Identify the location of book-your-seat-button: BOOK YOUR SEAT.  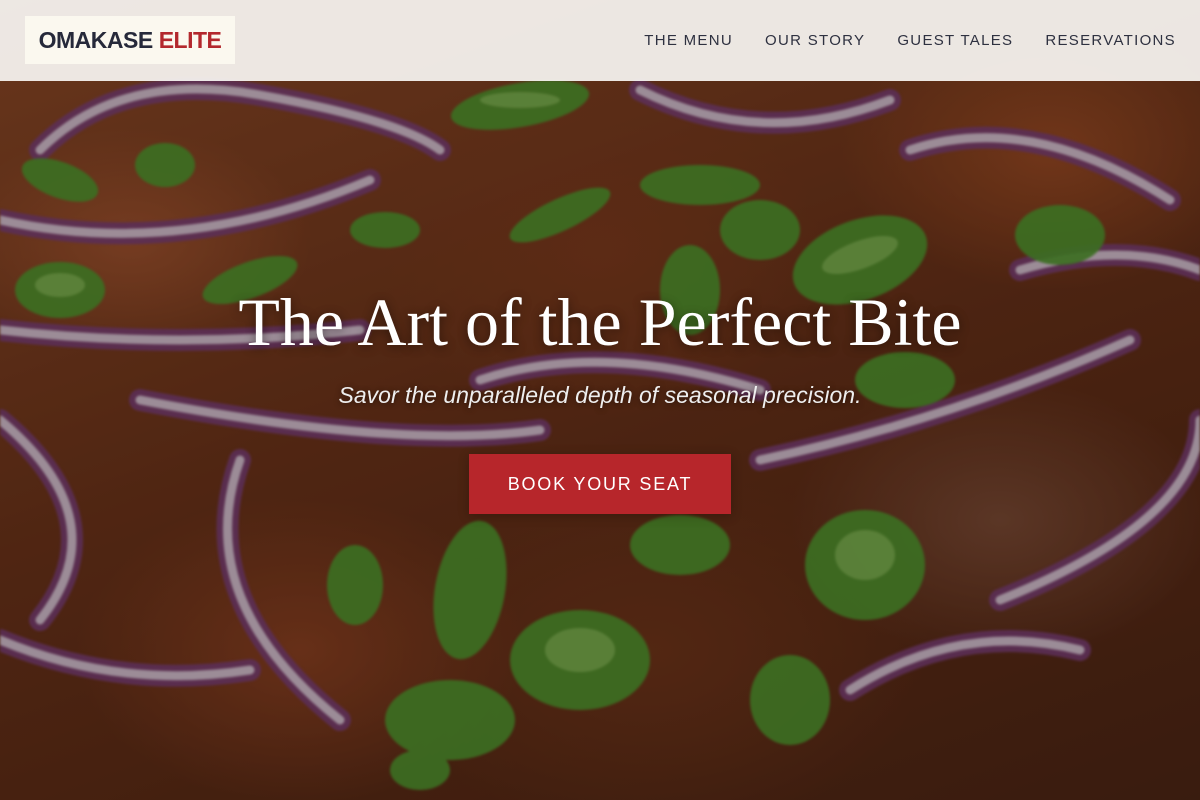
(600, 484).